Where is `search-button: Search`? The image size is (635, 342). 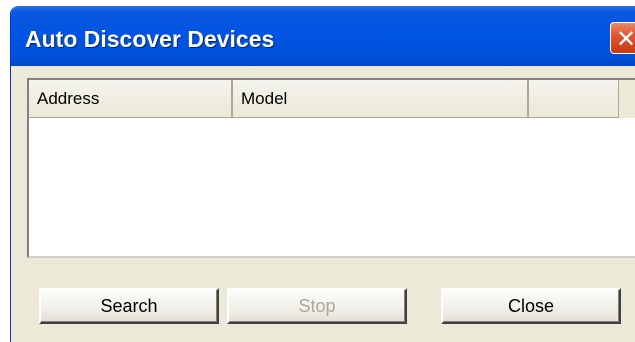 search-button: Search is located at coordinates (129, 306).